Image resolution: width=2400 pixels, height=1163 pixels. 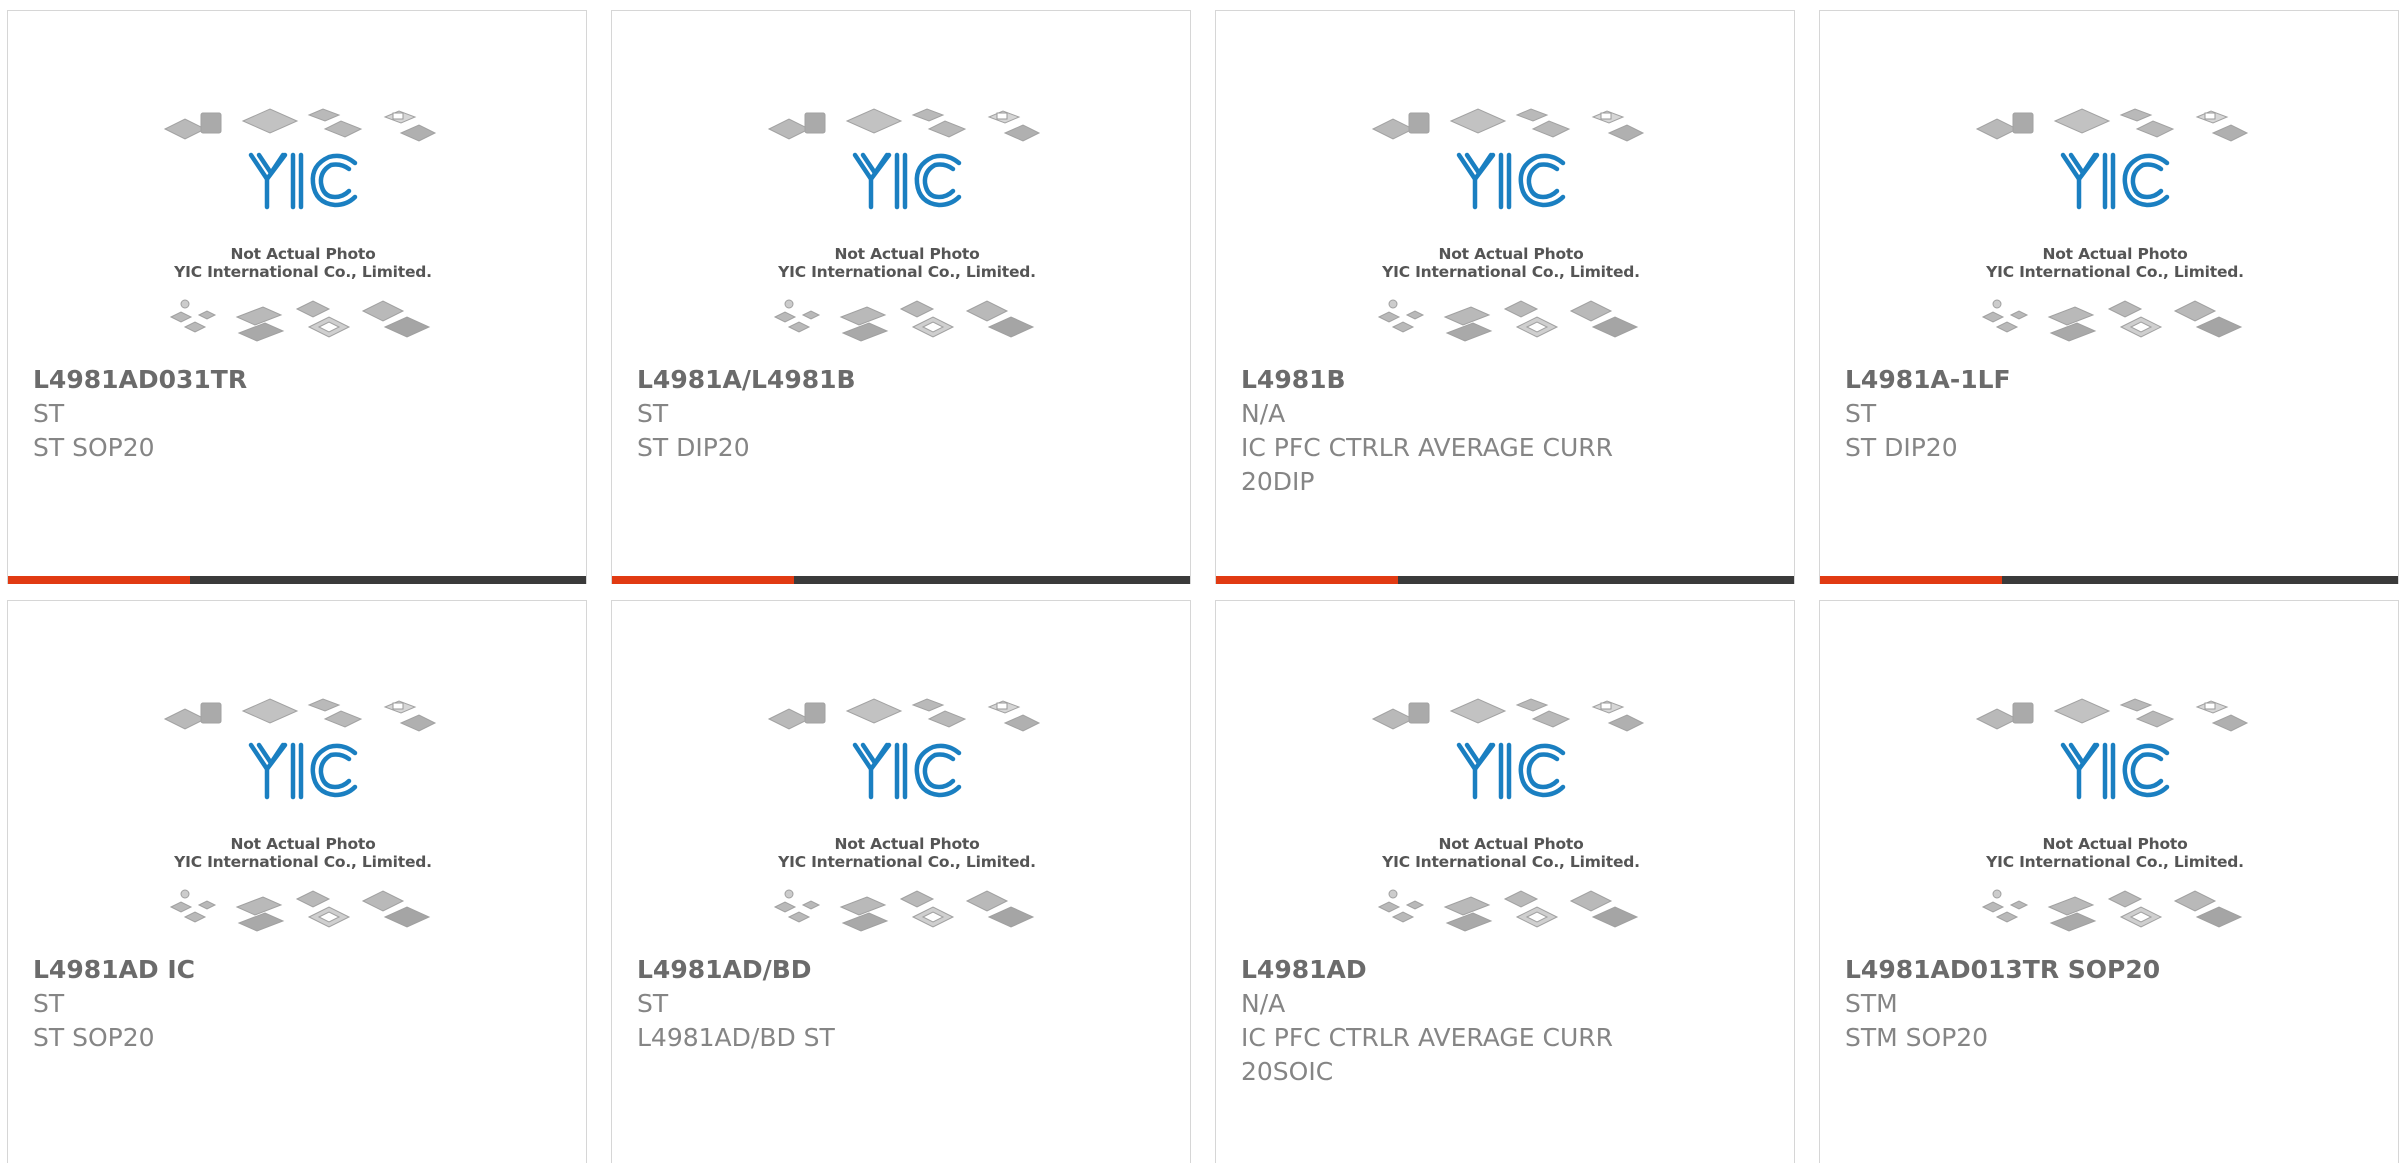 What do you see at coordinates (902, 1004) in the screenshot?
I see `product-info: L4981AD/BD ST L4981AD/BD ST` at bounding box center [902, 1004].